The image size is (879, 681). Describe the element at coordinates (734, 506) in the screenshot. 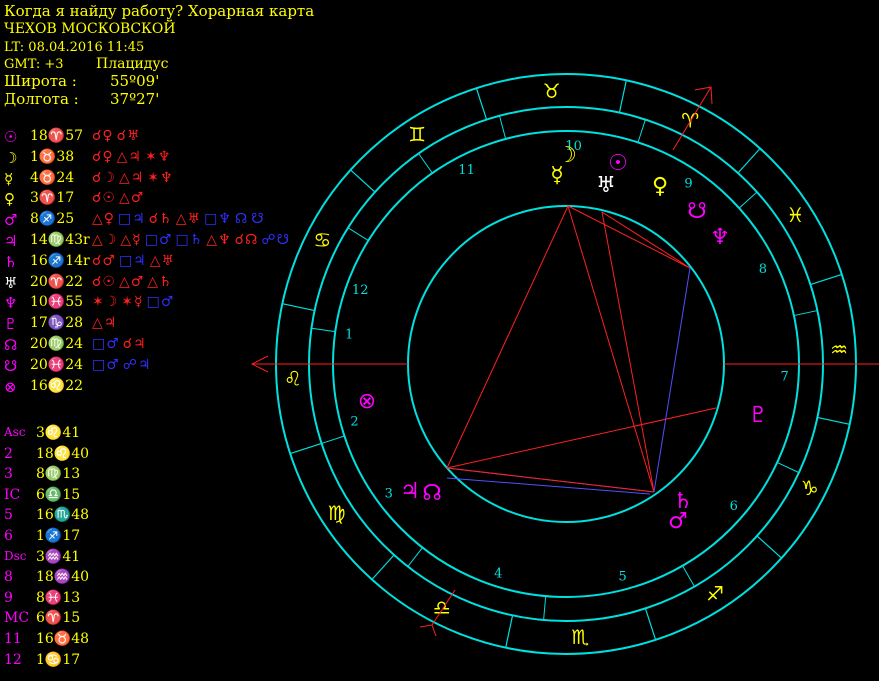

I see `house-number-label: 6` at that location.